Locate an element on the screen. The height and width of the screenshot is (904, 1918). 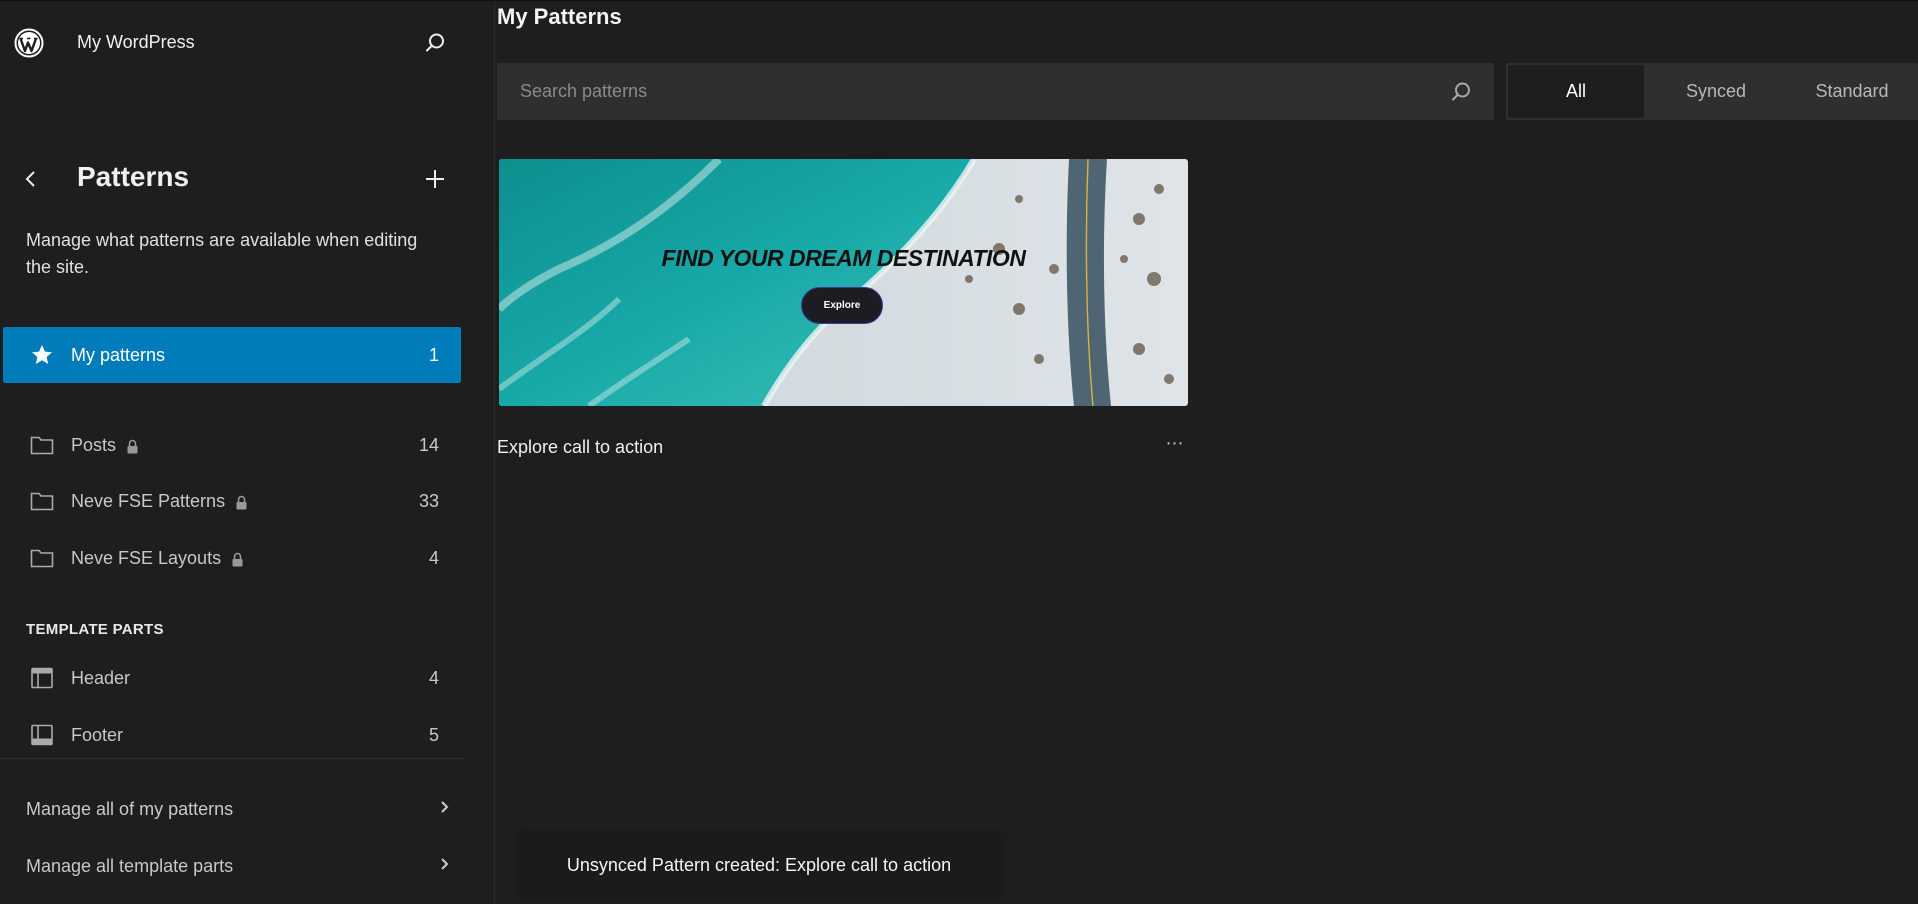
sync-filter-tabs: All Synced Standard is located at coordinates (1712, 91).